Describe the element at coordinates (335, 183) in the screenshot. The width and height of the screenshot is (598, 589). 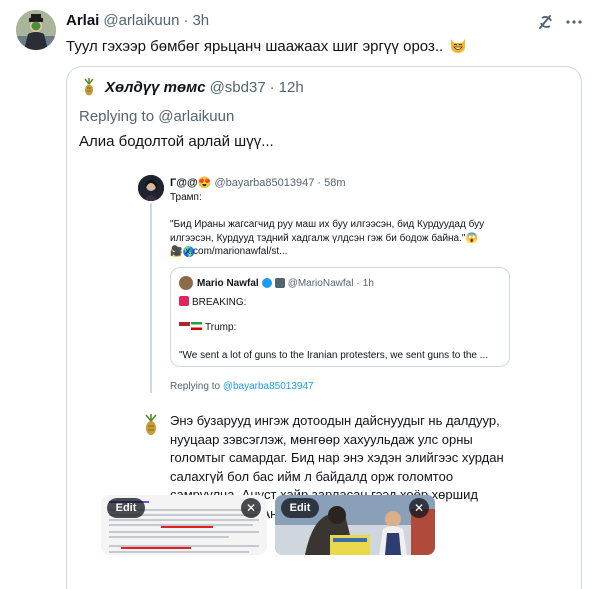
I see `screenshot-time: 58m` at that location.